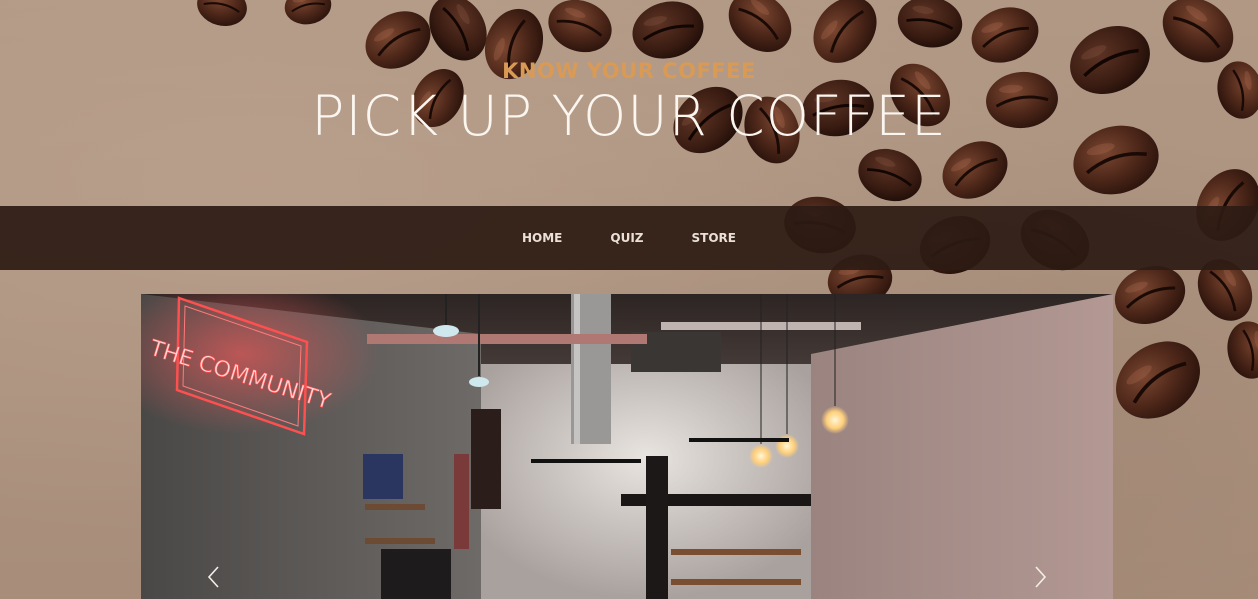 This screenshot has height=599, width=1258. Describe the element at coordinates (626, 238) in the screenshot. I see `nav-item-quiz: QUIZ` at that location.